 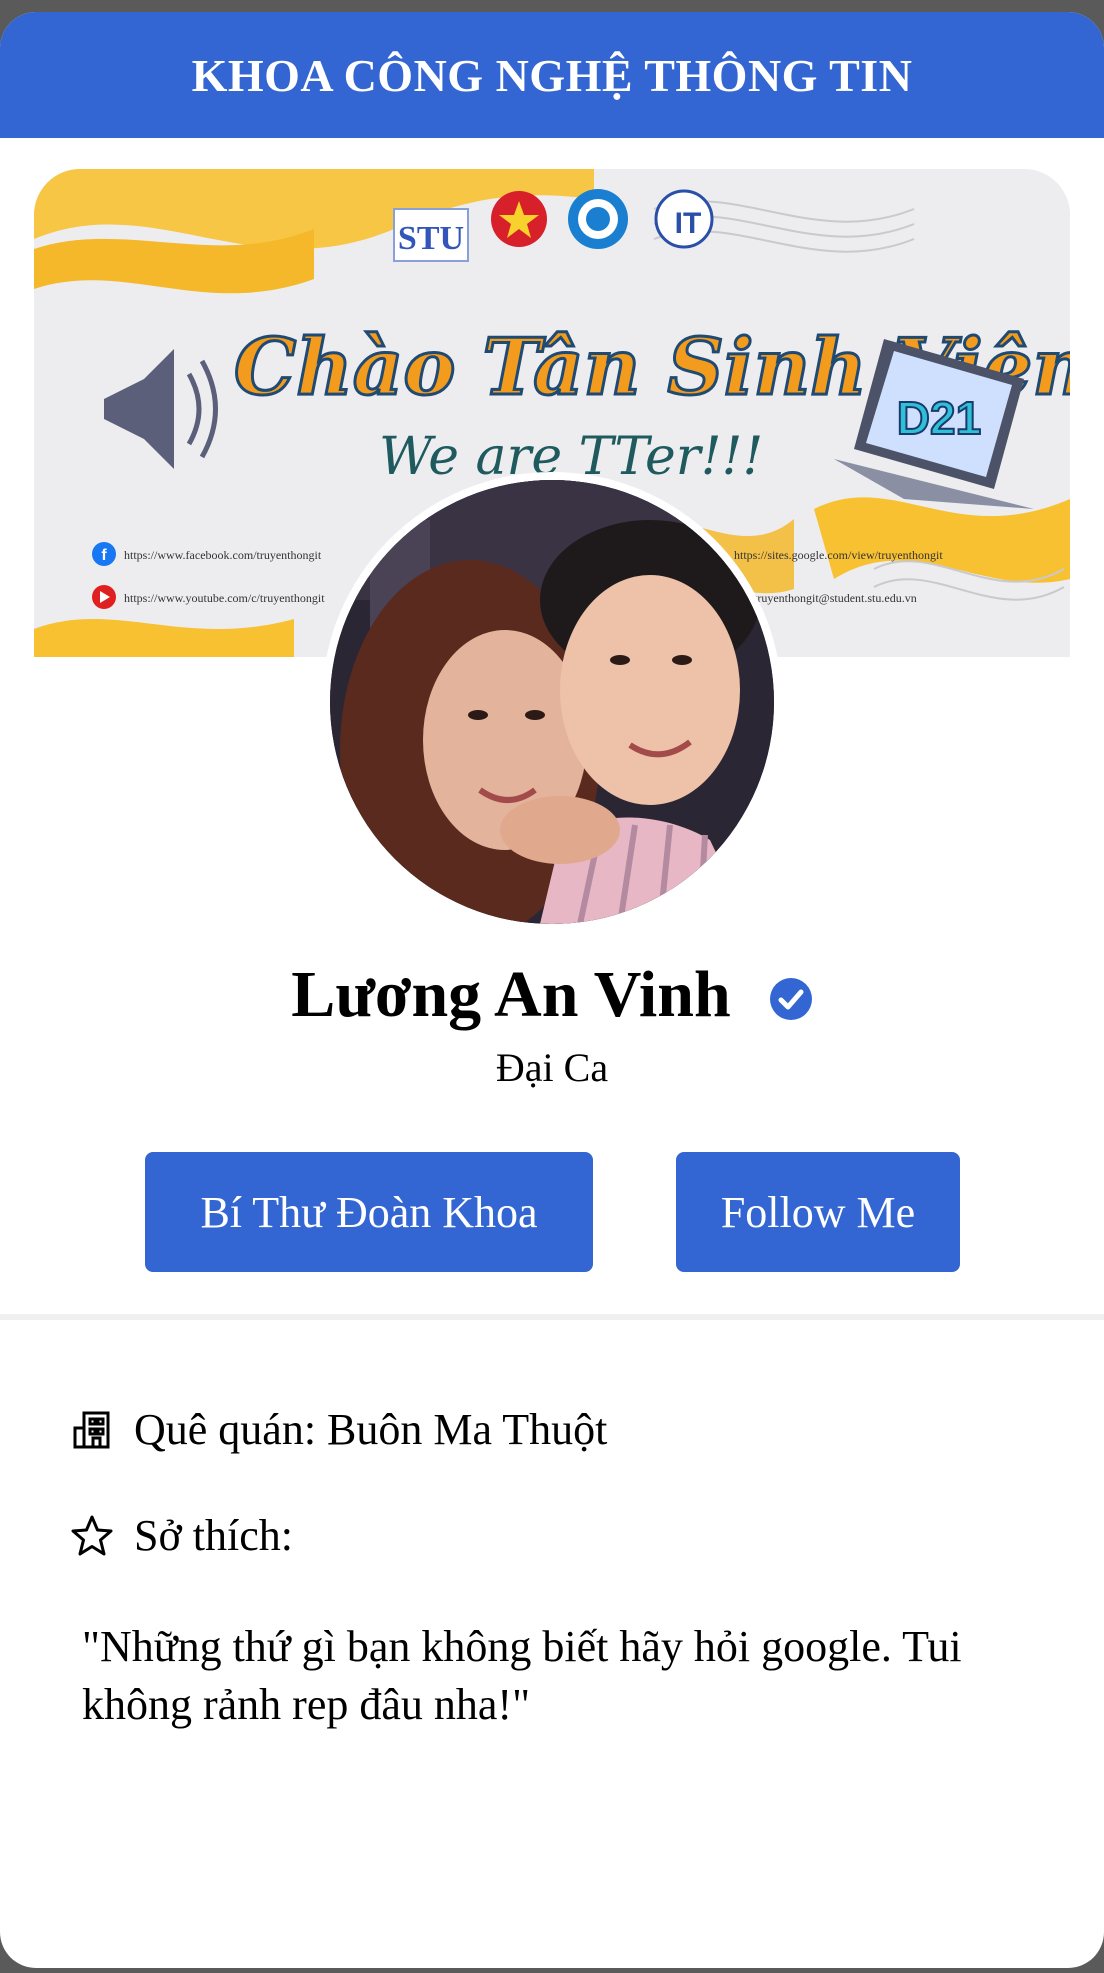 I want to click on hobby-text: Sở thích:, so click(x=213, y=1535).